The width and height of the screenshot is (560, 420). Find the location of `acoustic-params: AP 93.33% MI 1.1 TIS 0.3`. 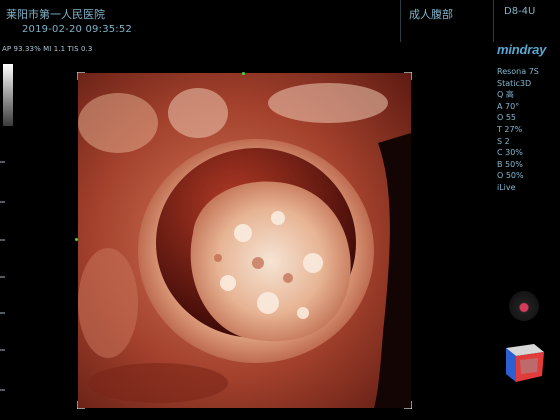

acoustic-params: AP 93.33% MI 1.1 TIS 0.3 is located at coordinates (47, 49).